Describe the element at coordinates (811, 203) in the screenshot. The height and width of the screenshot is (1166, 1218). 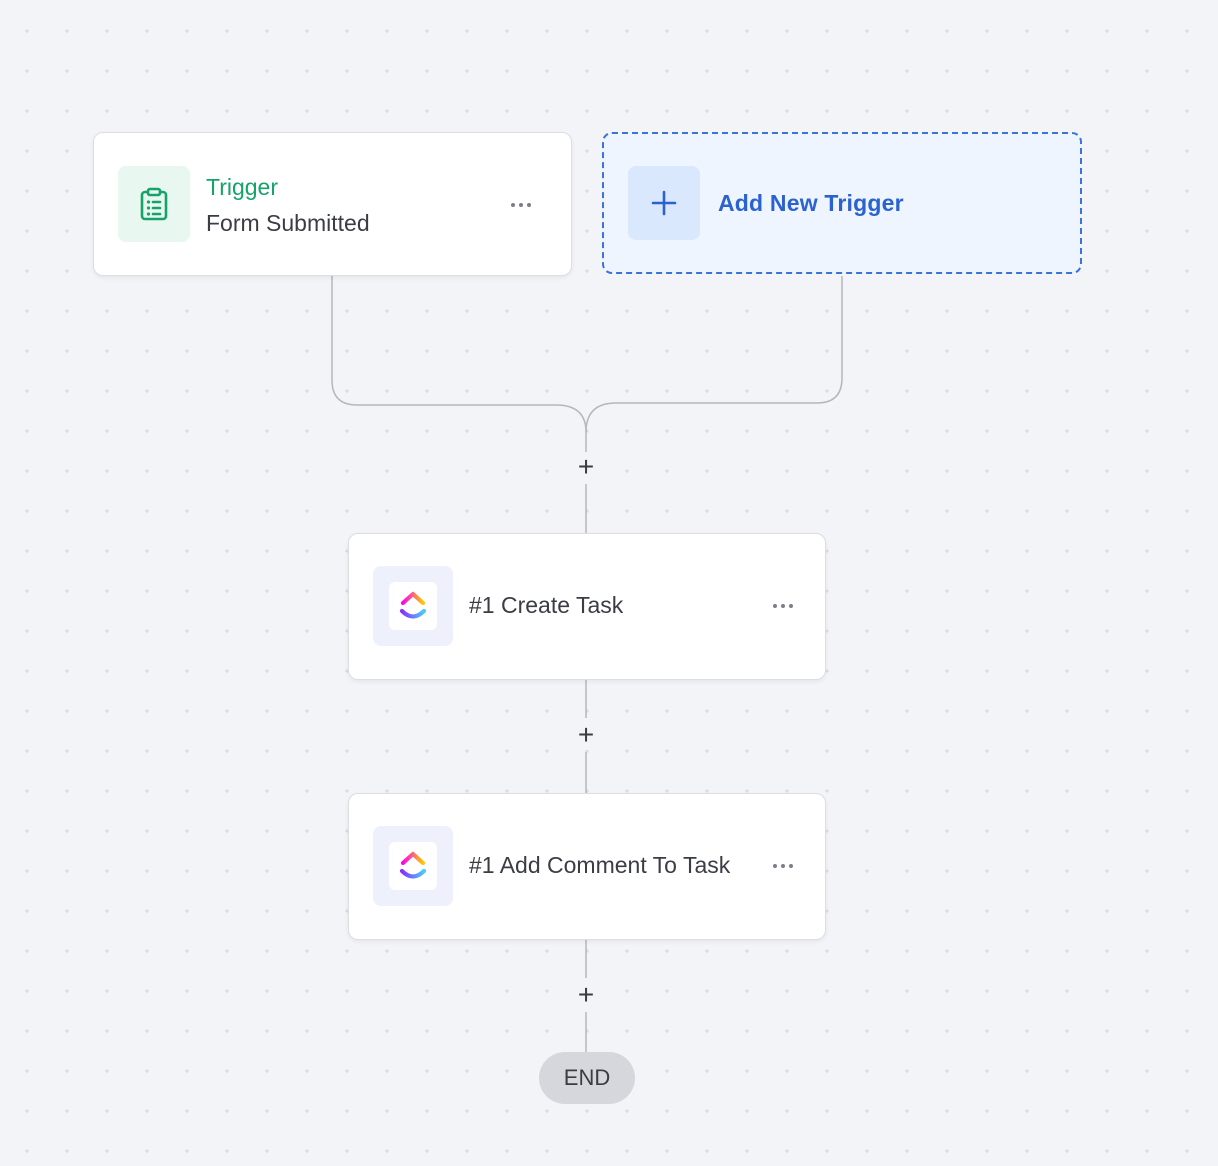
I see `add-new-trigger-label: Add New Trigger` at that location.